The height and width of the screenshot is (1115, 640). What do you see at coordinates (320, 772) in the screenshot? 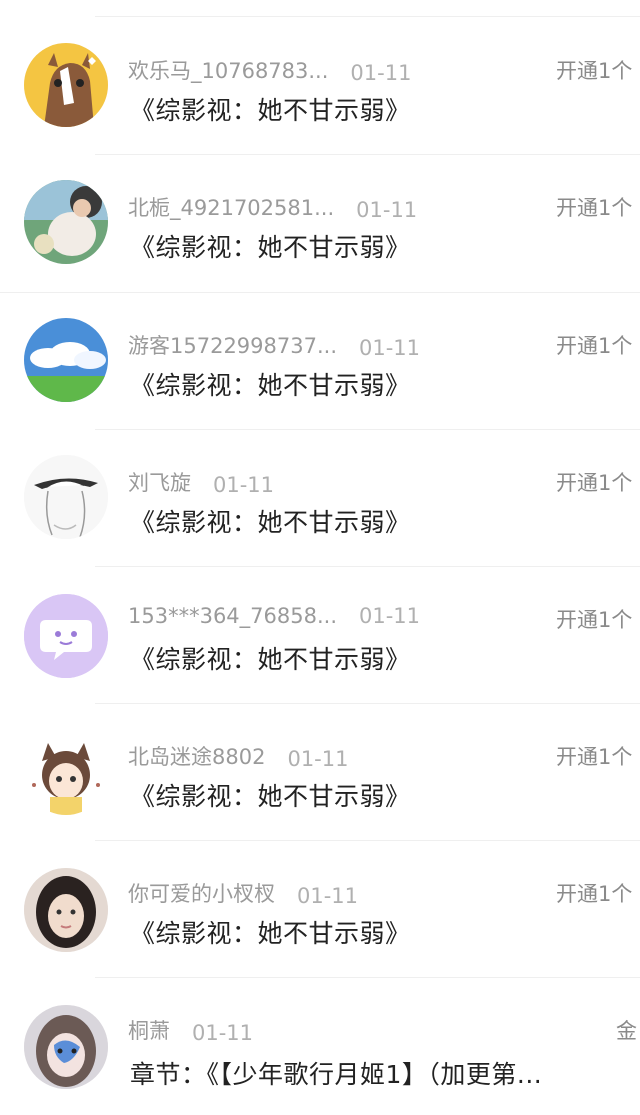
I see `list-item: 北岛迷途8802 01-11 开通1个 《综影视：她不甘示弱》` at bounding box center [320, 772].